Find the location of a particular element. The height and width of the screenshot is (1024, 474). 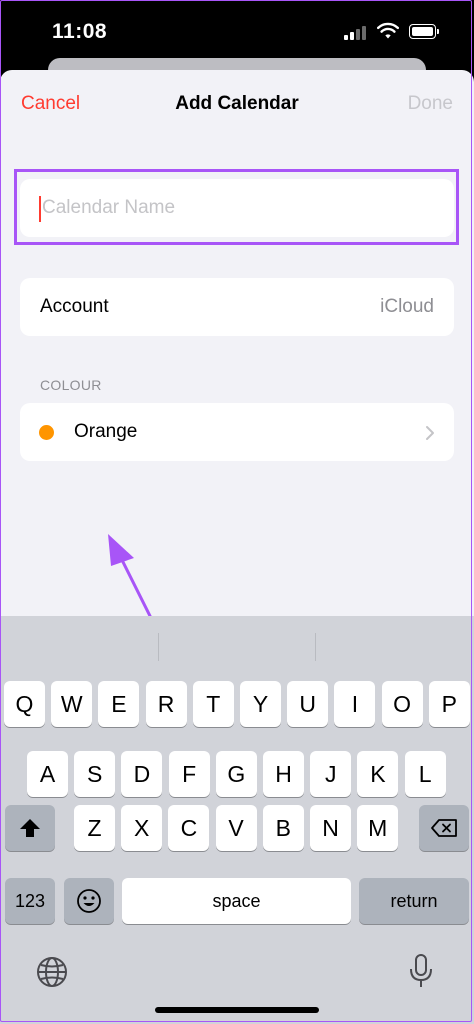

key-h: H is located at coordinates (283, 774).